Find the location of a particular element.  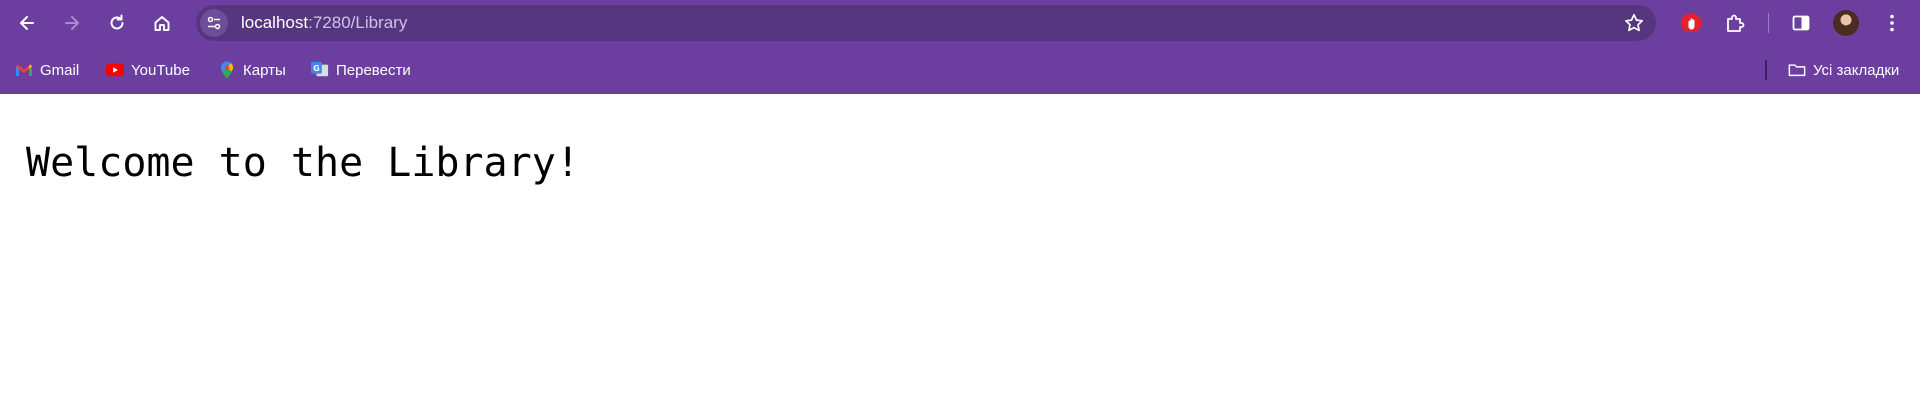

home-icon is located at coordinates (162, 23).